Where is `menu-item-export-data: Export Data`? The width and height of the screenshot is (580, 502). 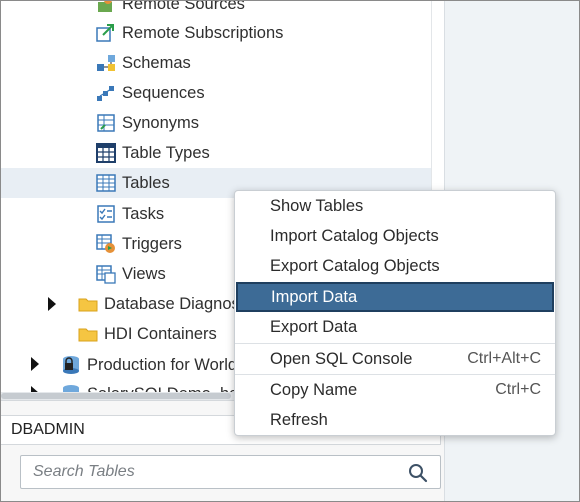 menu-item-export-data: Export Data is located at coordinates (395, 327).